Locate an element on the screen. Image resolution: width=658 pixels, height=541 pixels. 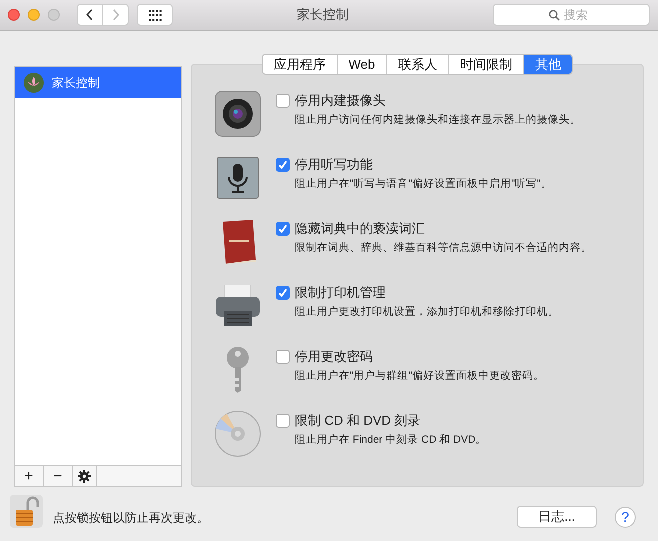
option-description: 阻止用户在 Finder 中刻录 CD 和 DVD。 is located at coordinates (391, 440).